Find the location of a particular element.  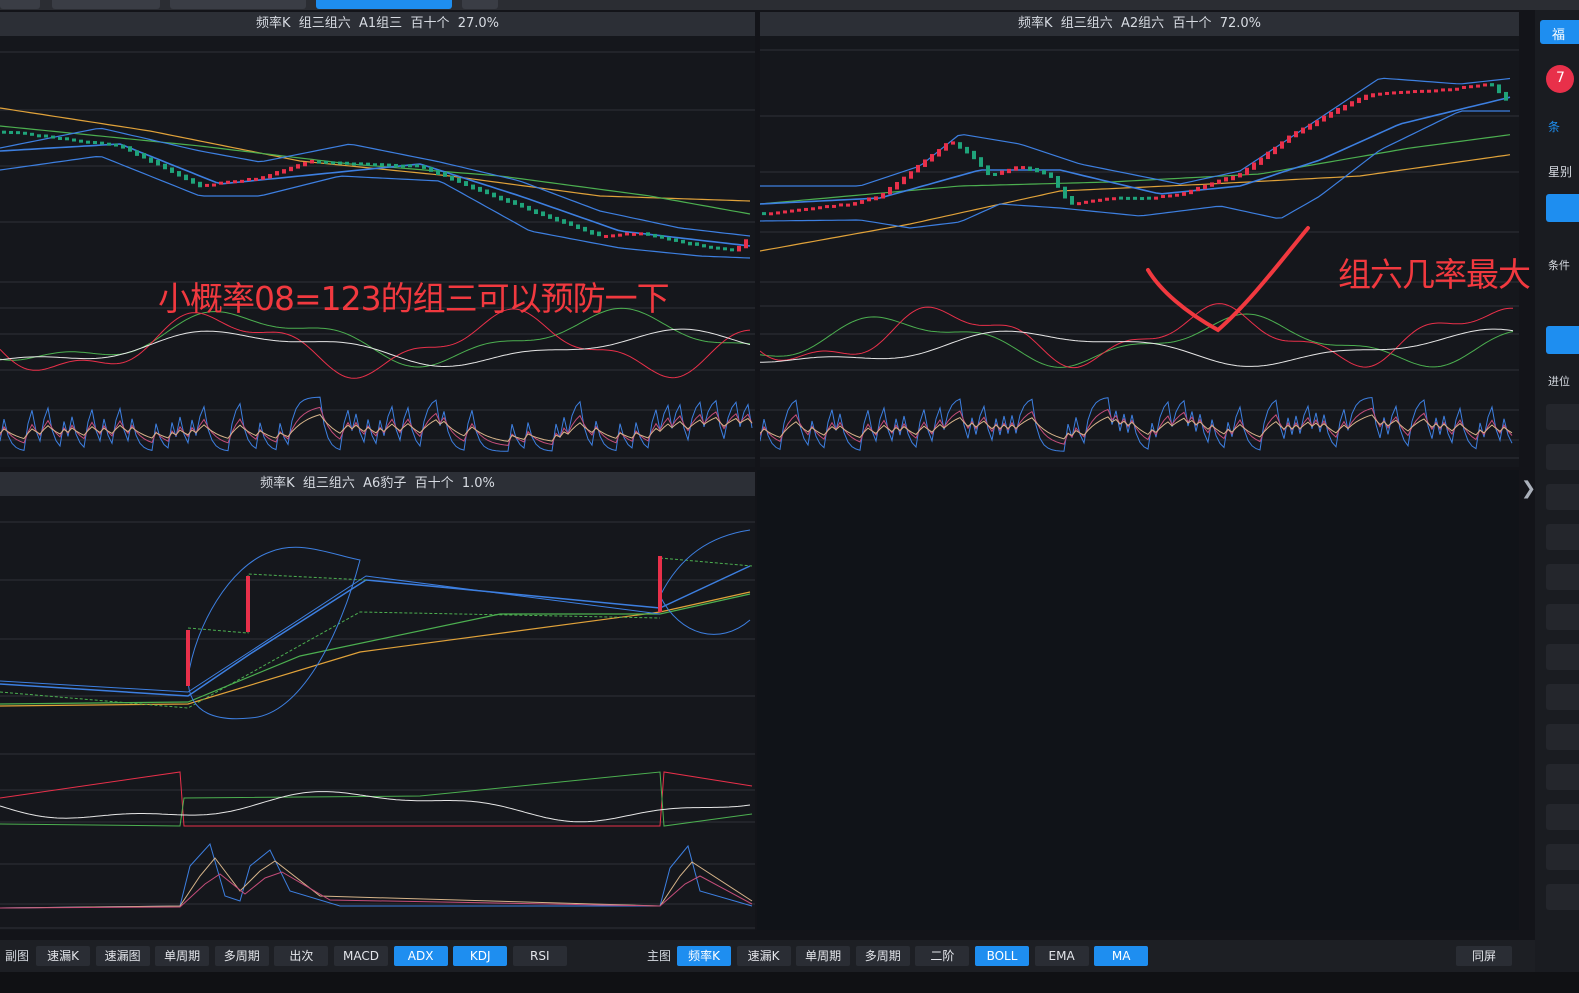

sub-chart-button-0: 速漏K is located at coordinates (63, 956).